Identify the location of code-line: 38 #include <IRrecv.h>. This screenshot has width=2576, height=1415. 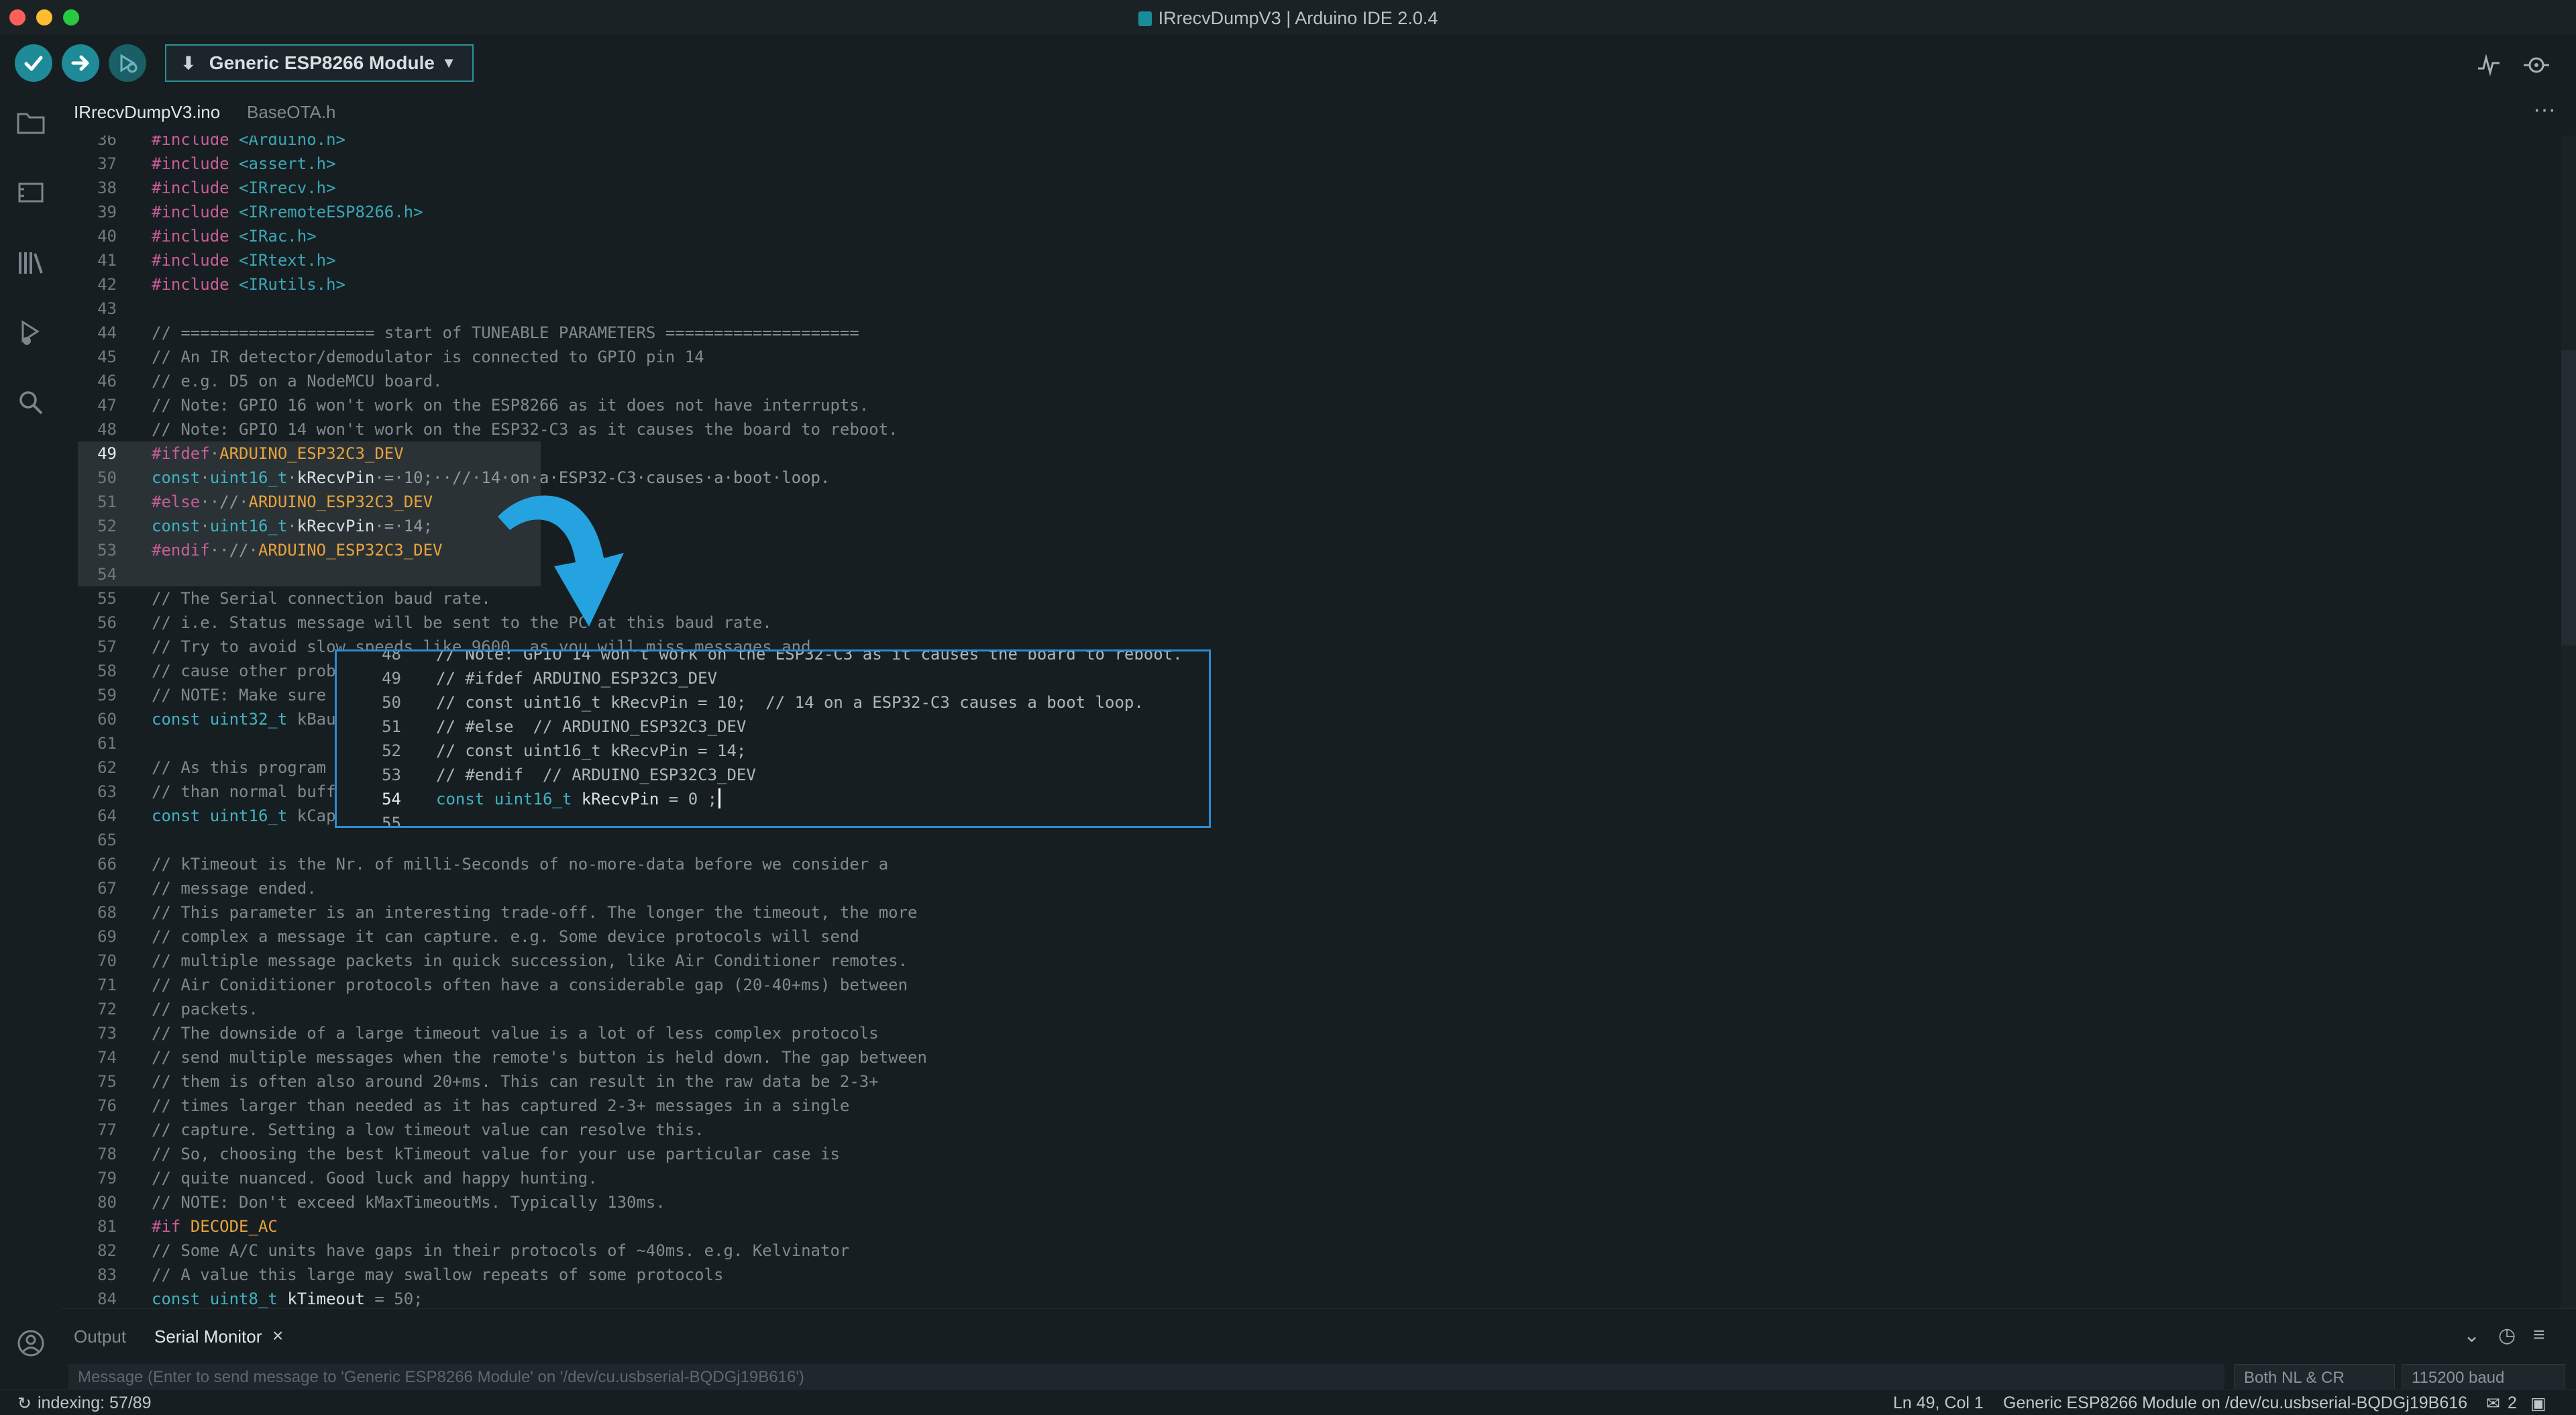
(1303, 188).